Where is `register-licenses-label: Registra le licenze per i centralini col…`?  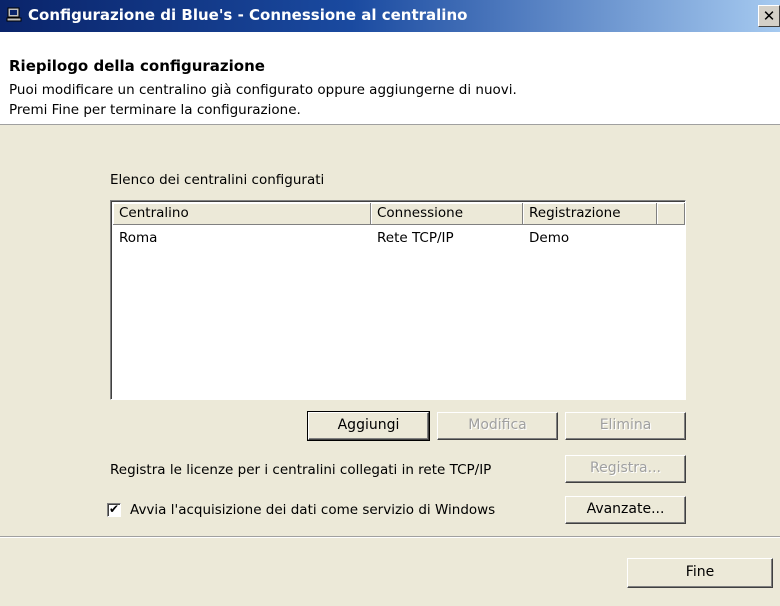 register-licenses-label: Registra le licenze per i centralini col… is located at coordinates (301, 470).